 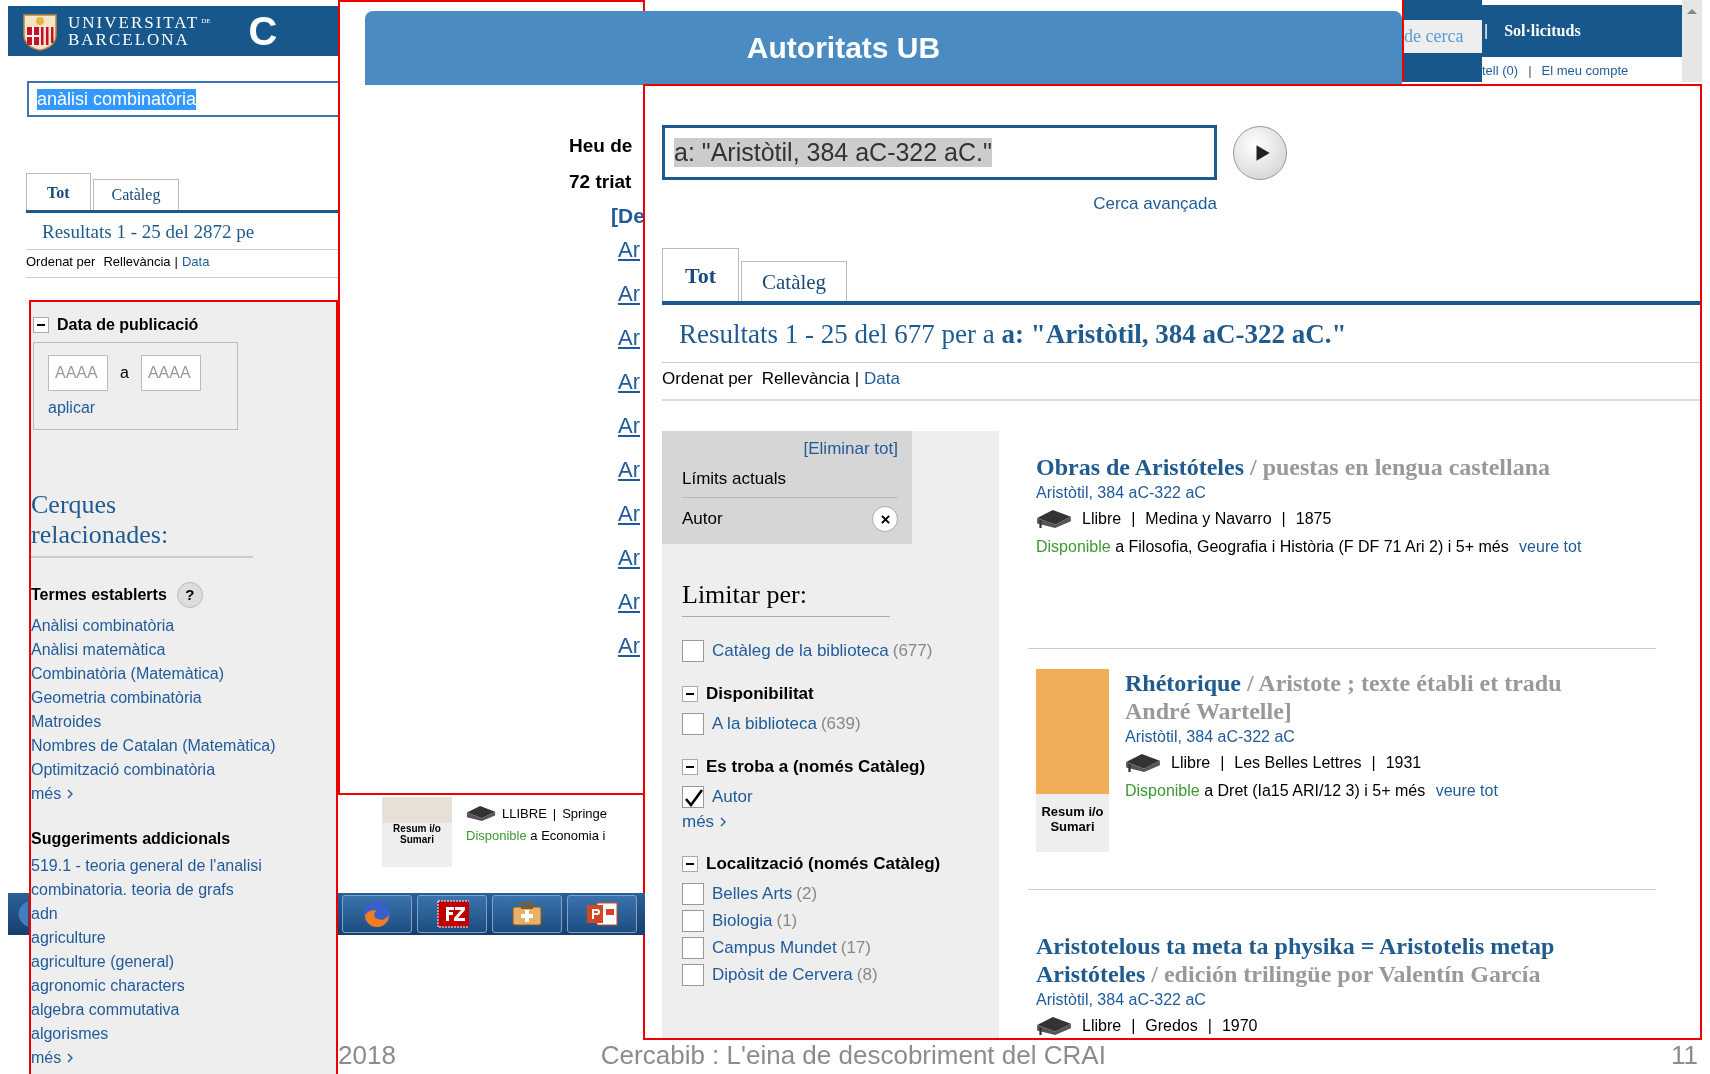 What do you see at coordinates (183, 697) in the screenshot?
I see `related-link: Geometria combinatòria` at bounding box center [183, 697].